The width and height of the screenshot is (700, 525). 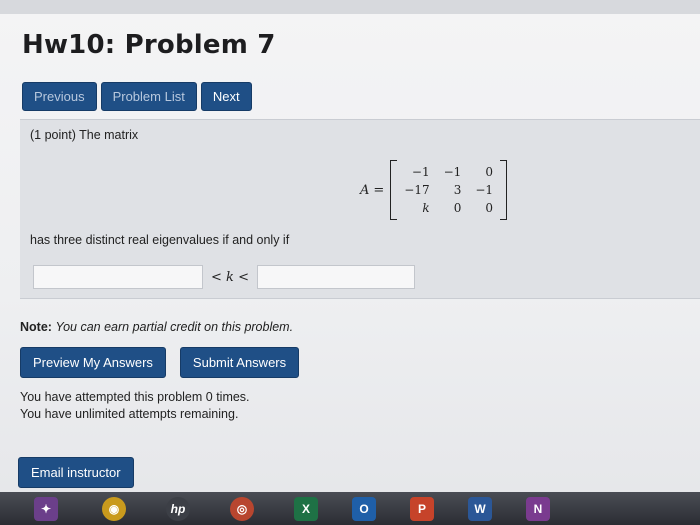 I want to click on outlook-icon: O, so click(x=364, y=508).